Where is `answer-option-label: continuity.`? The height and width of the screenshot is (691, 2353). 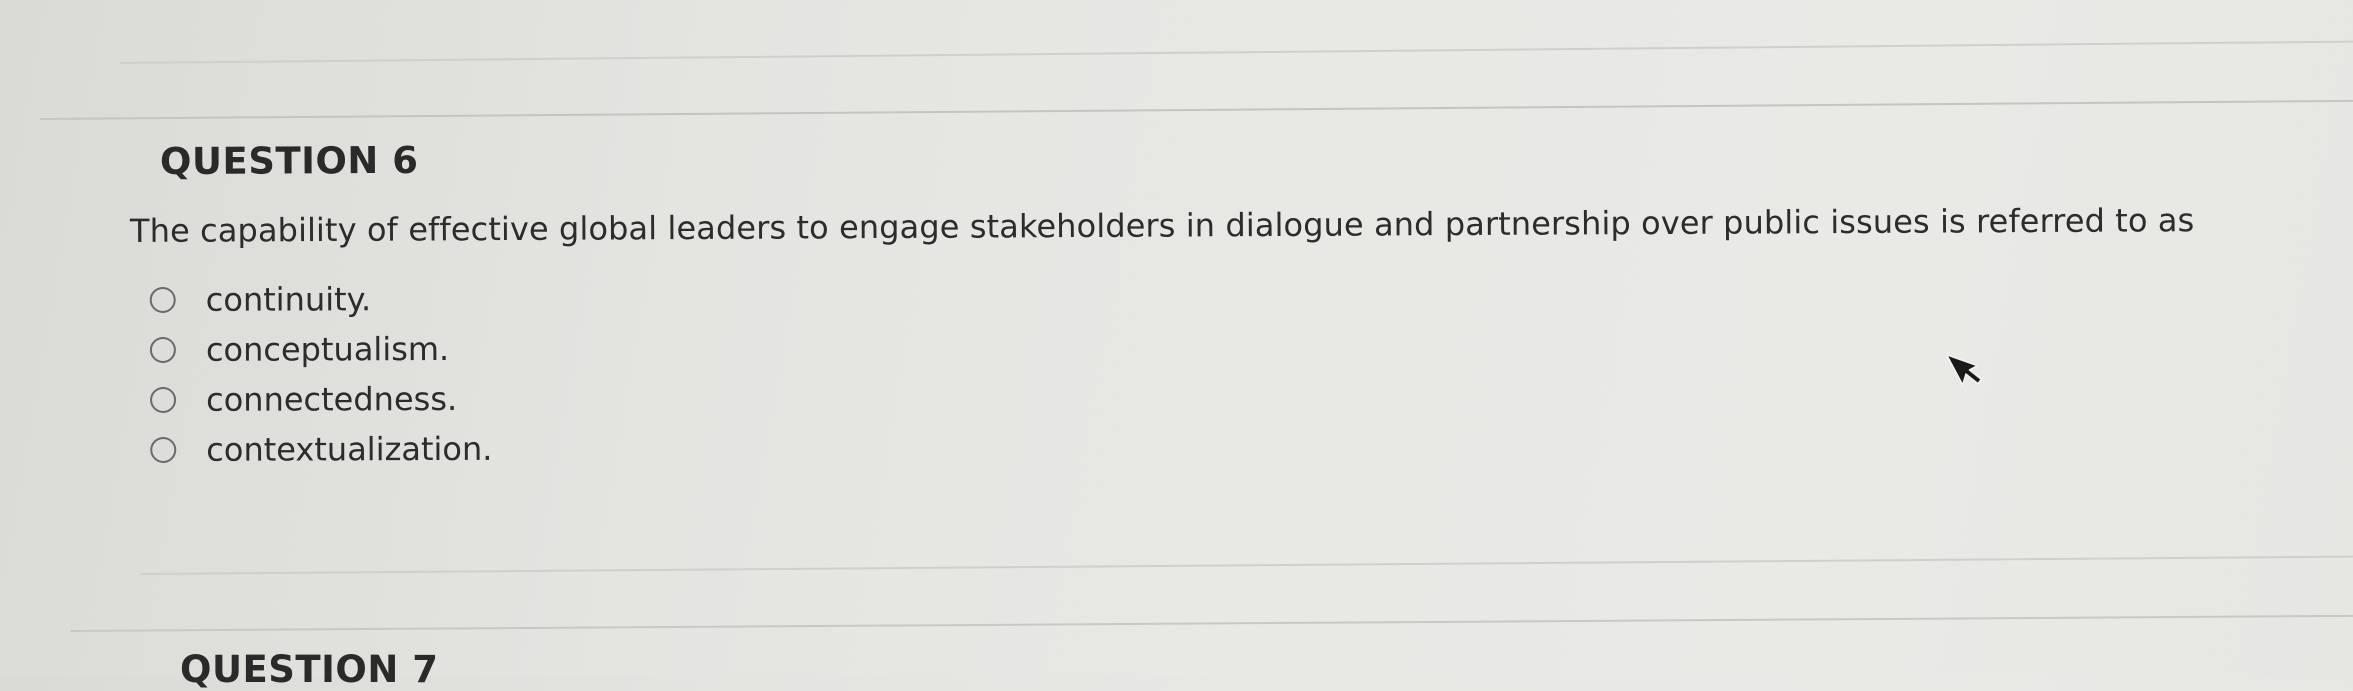 answer-option-label: continuity. is located at coordinates (288, 299).